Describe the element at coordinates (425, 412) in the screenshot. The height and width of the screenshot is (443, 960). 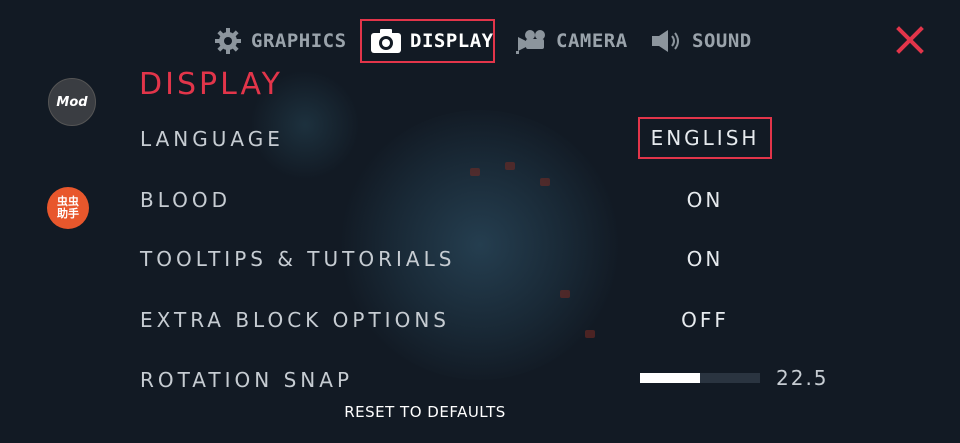
I see `reset-to-defaults-button: RESET TO DEFAULTS` at that location.